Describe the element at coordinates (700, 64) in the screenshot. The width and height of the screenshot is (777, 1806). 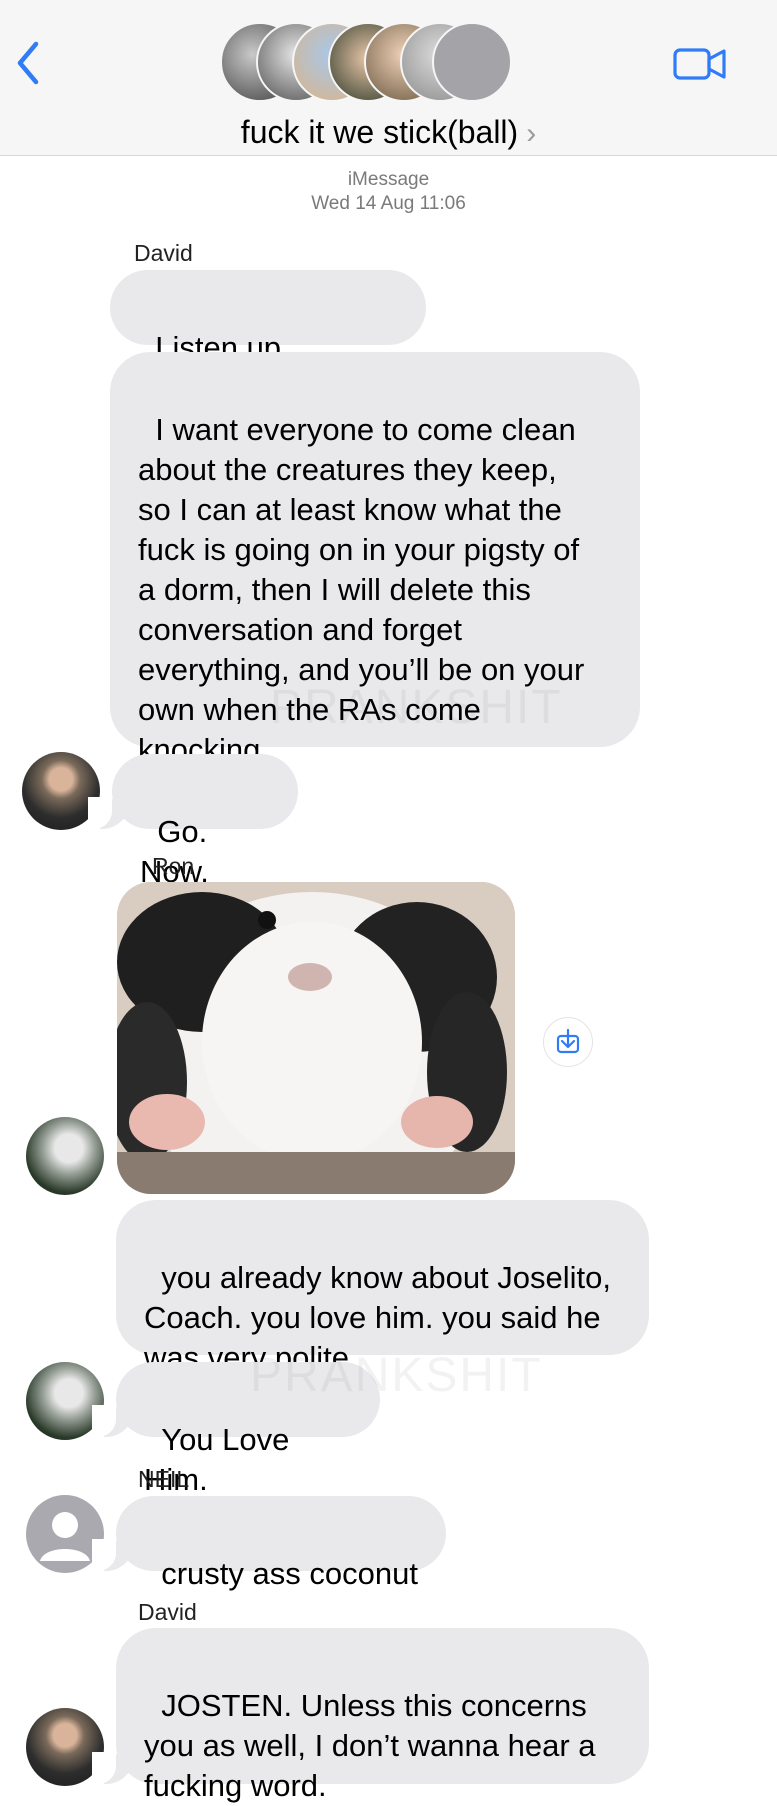
I see `video-camera-icon` at that location.